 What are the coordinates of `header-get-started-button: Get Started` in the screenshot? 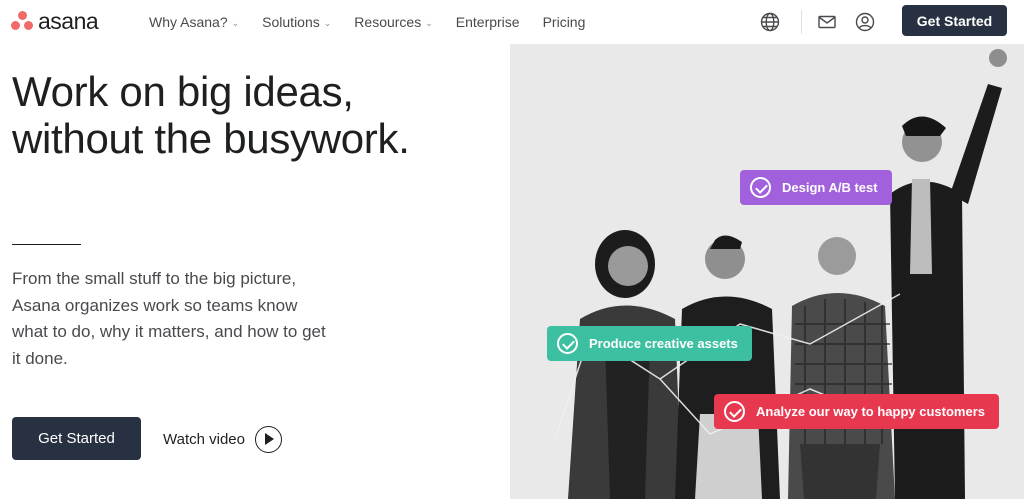 It's located at (954, 20).